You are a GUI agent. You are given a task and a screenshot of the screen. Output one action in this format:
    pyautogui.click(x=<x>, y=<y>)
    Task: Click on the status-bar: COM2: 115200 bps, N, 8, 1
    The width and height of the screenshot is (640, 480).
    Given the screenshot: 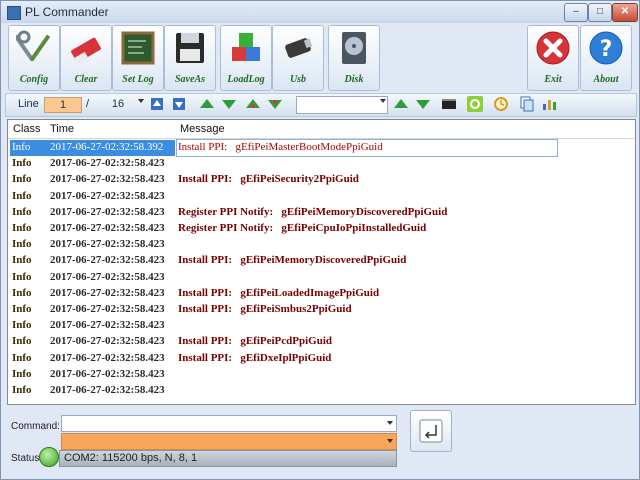 What is the action you would take?
    pyautogui.click(x=228, y=458)
    